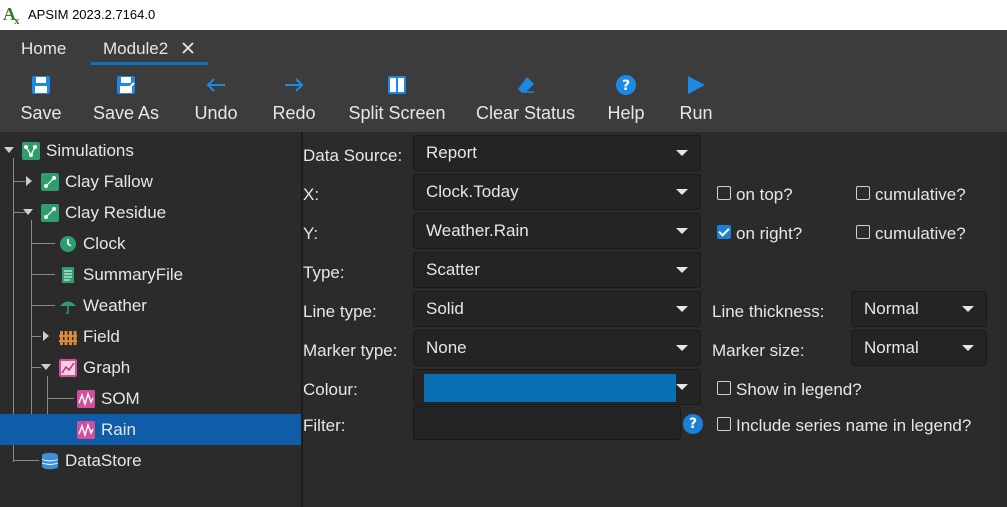 The image size is (1007, 507). I want to click on redo-label: Redo, so click(294, 113).